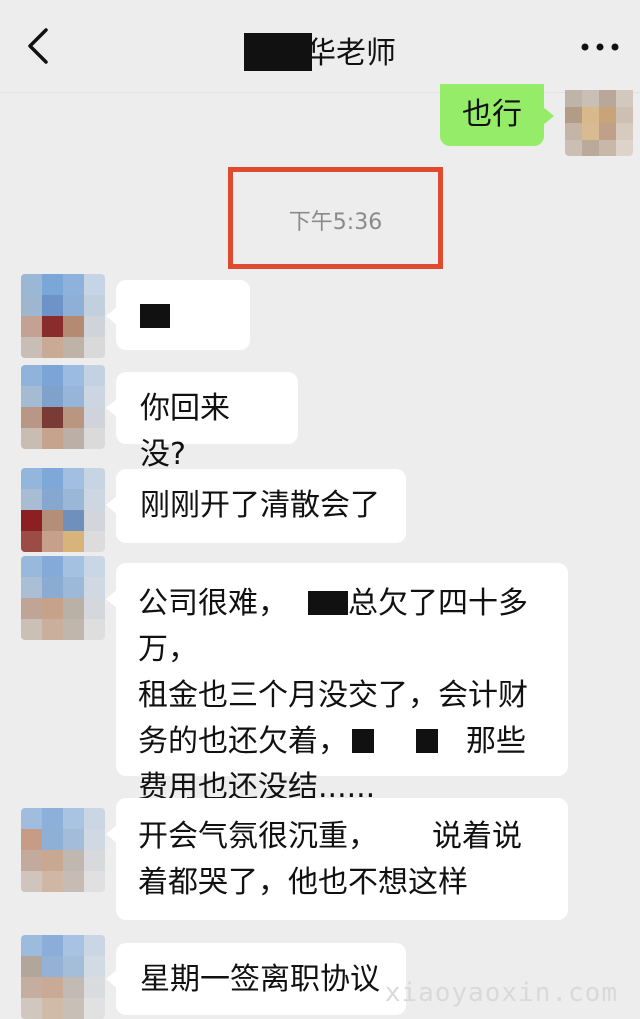  What do you see at coordinates (243, 741) in the screenshot?
I see `message-text: 务的也还欠着，` at bounding box center [243, 741].